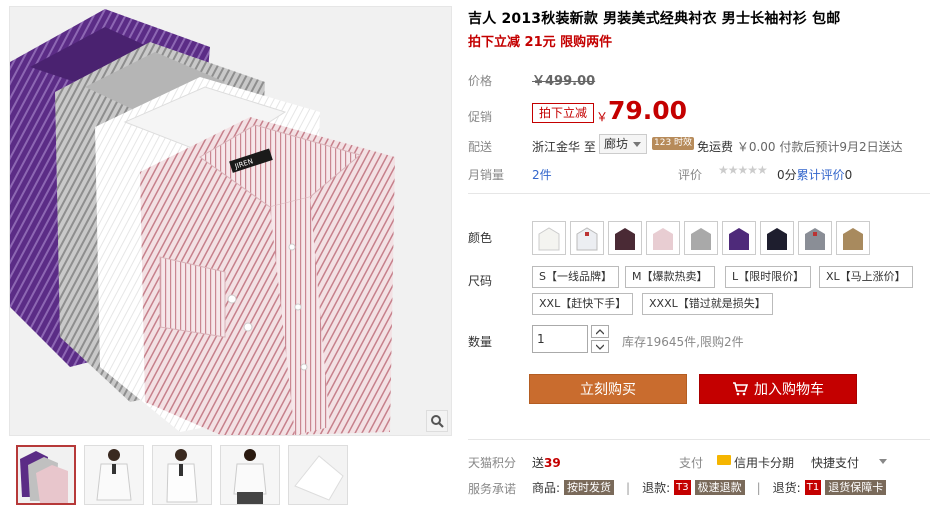 The height and width of the screenshot is (513, 930). What do you see at coordinates (602, 117) in the screenshot?
I see `currency-symbol: ￥` at bounding box center [602, 117].